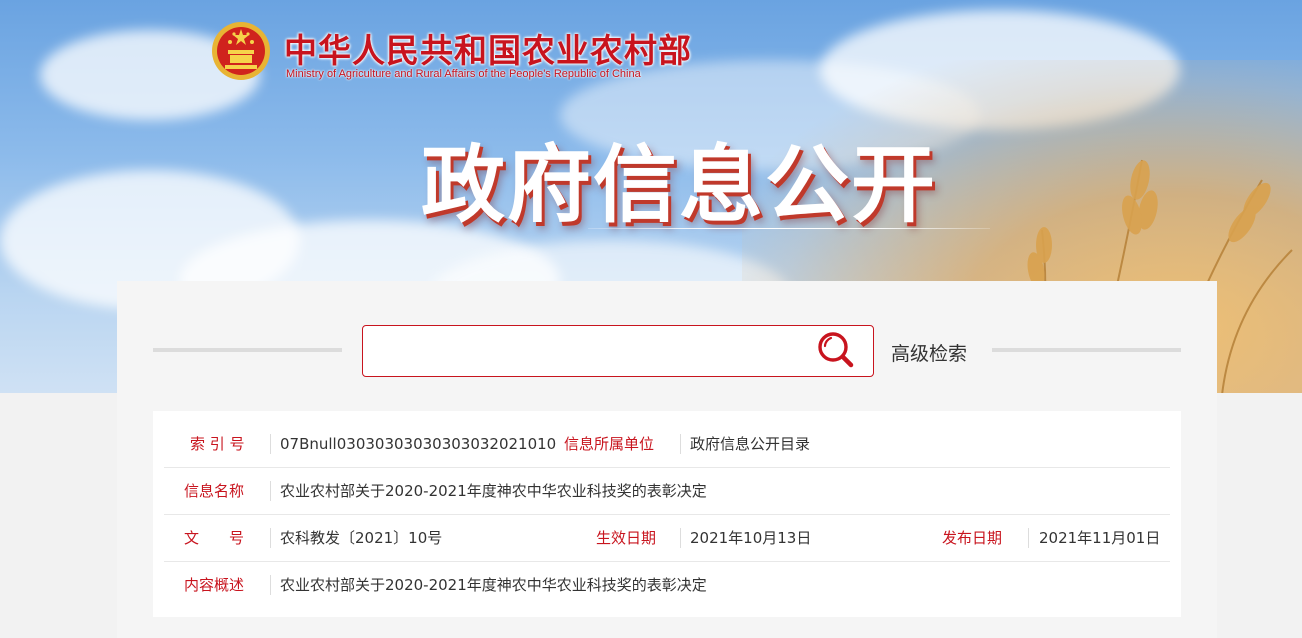 Image resolution: width=1302 pixels, height=638 pixels. I want to click on info-name-value: 农业农村部关于2020-2021年度神农中华农业科技奖的表彰决定, so click(493, 491).